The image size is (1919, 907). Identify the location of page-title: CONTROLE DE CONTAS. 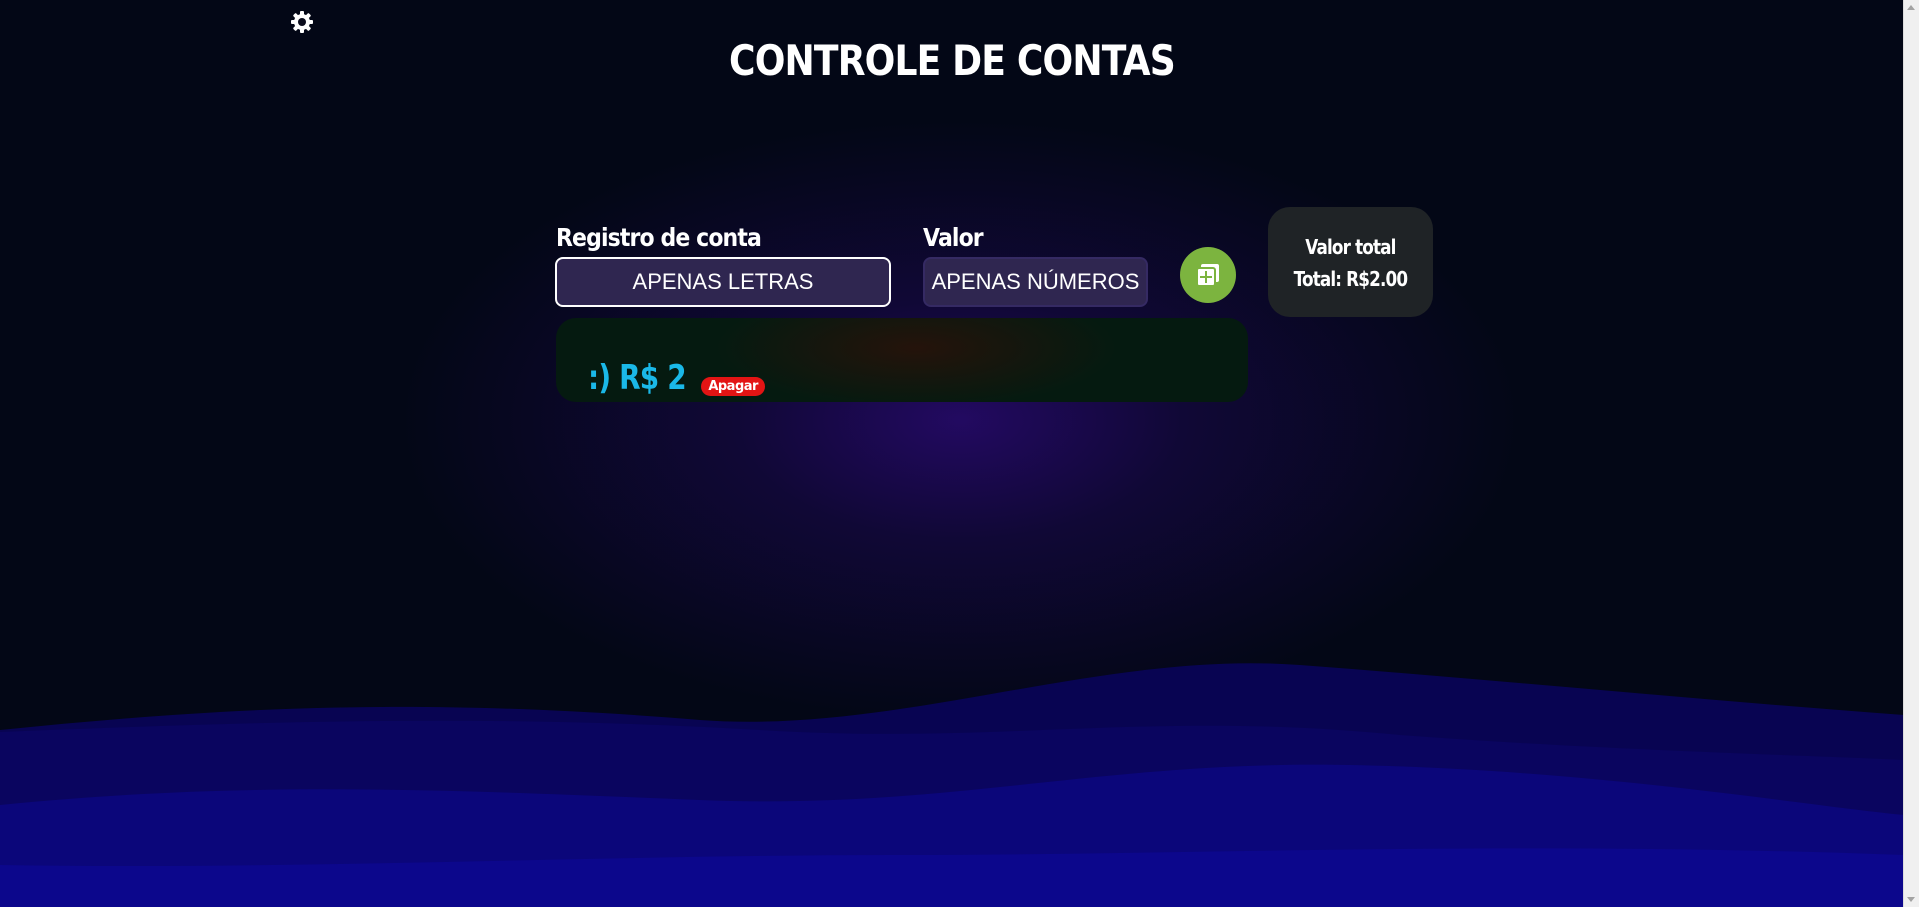
(952, 60).